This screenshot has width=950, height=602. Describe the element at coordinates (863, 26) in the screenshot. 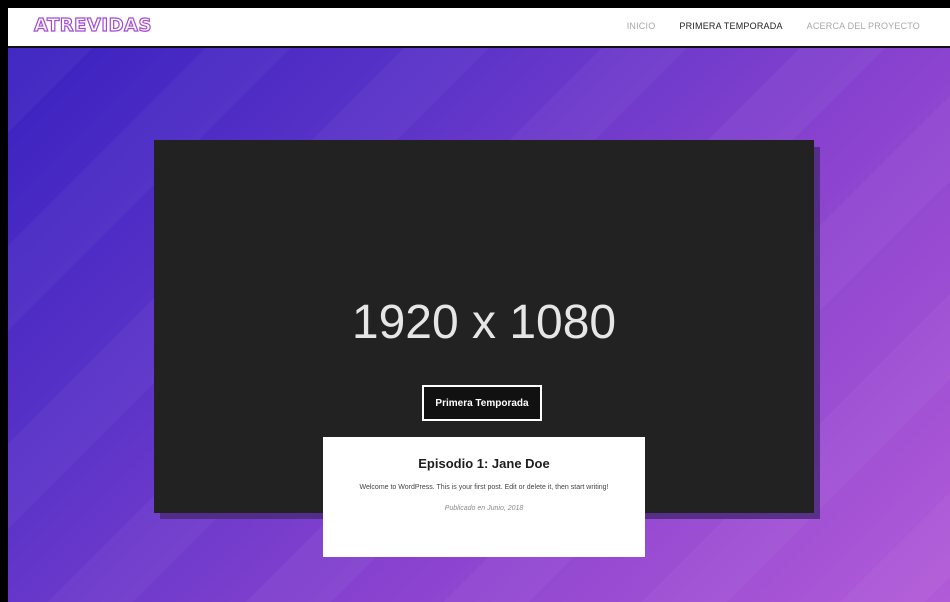

I see `nav-item-acerca-del-proyecto: ACERCA DEL PROYECTO` at that location.